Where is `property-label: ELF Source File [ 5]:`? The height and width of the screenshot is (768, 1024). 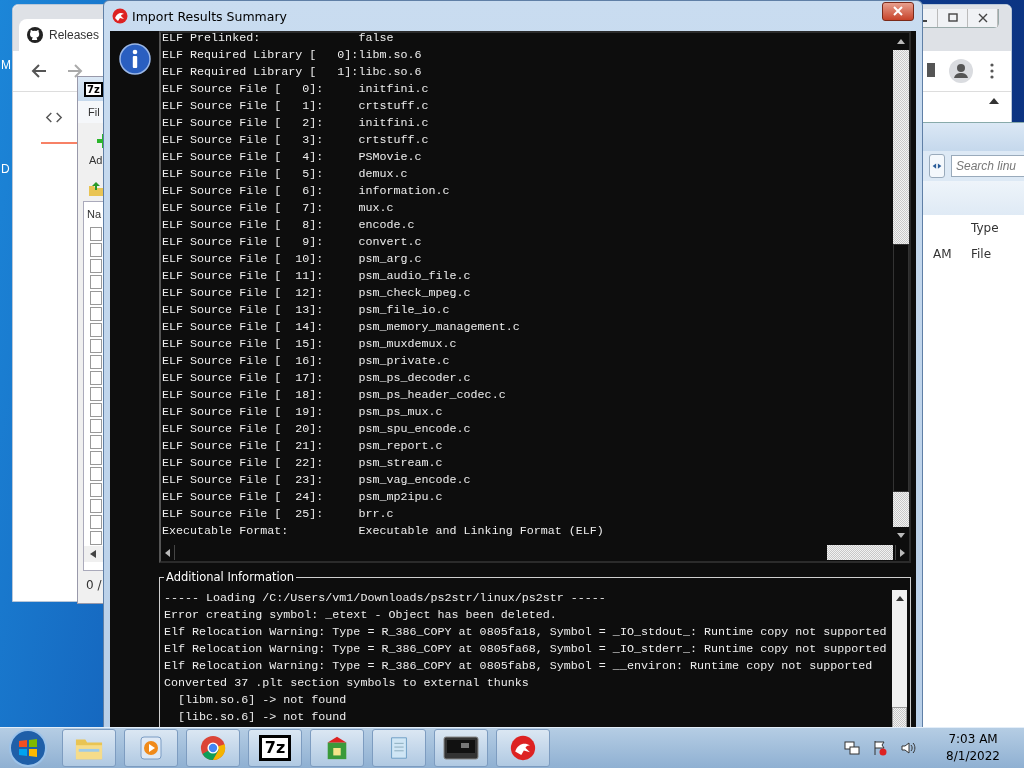 property-label: ELF Source File [ 5]: is located at coordinates (243, 174).